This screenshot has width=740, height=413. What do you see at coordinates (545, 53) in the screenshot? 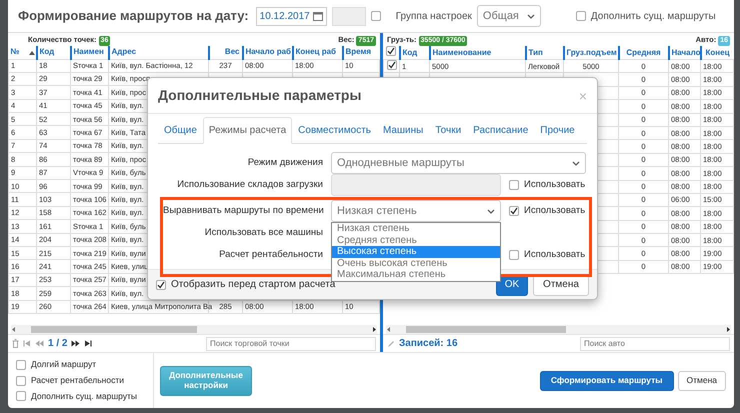
I see `column-header: Тип` at bounding box center [545, 53].